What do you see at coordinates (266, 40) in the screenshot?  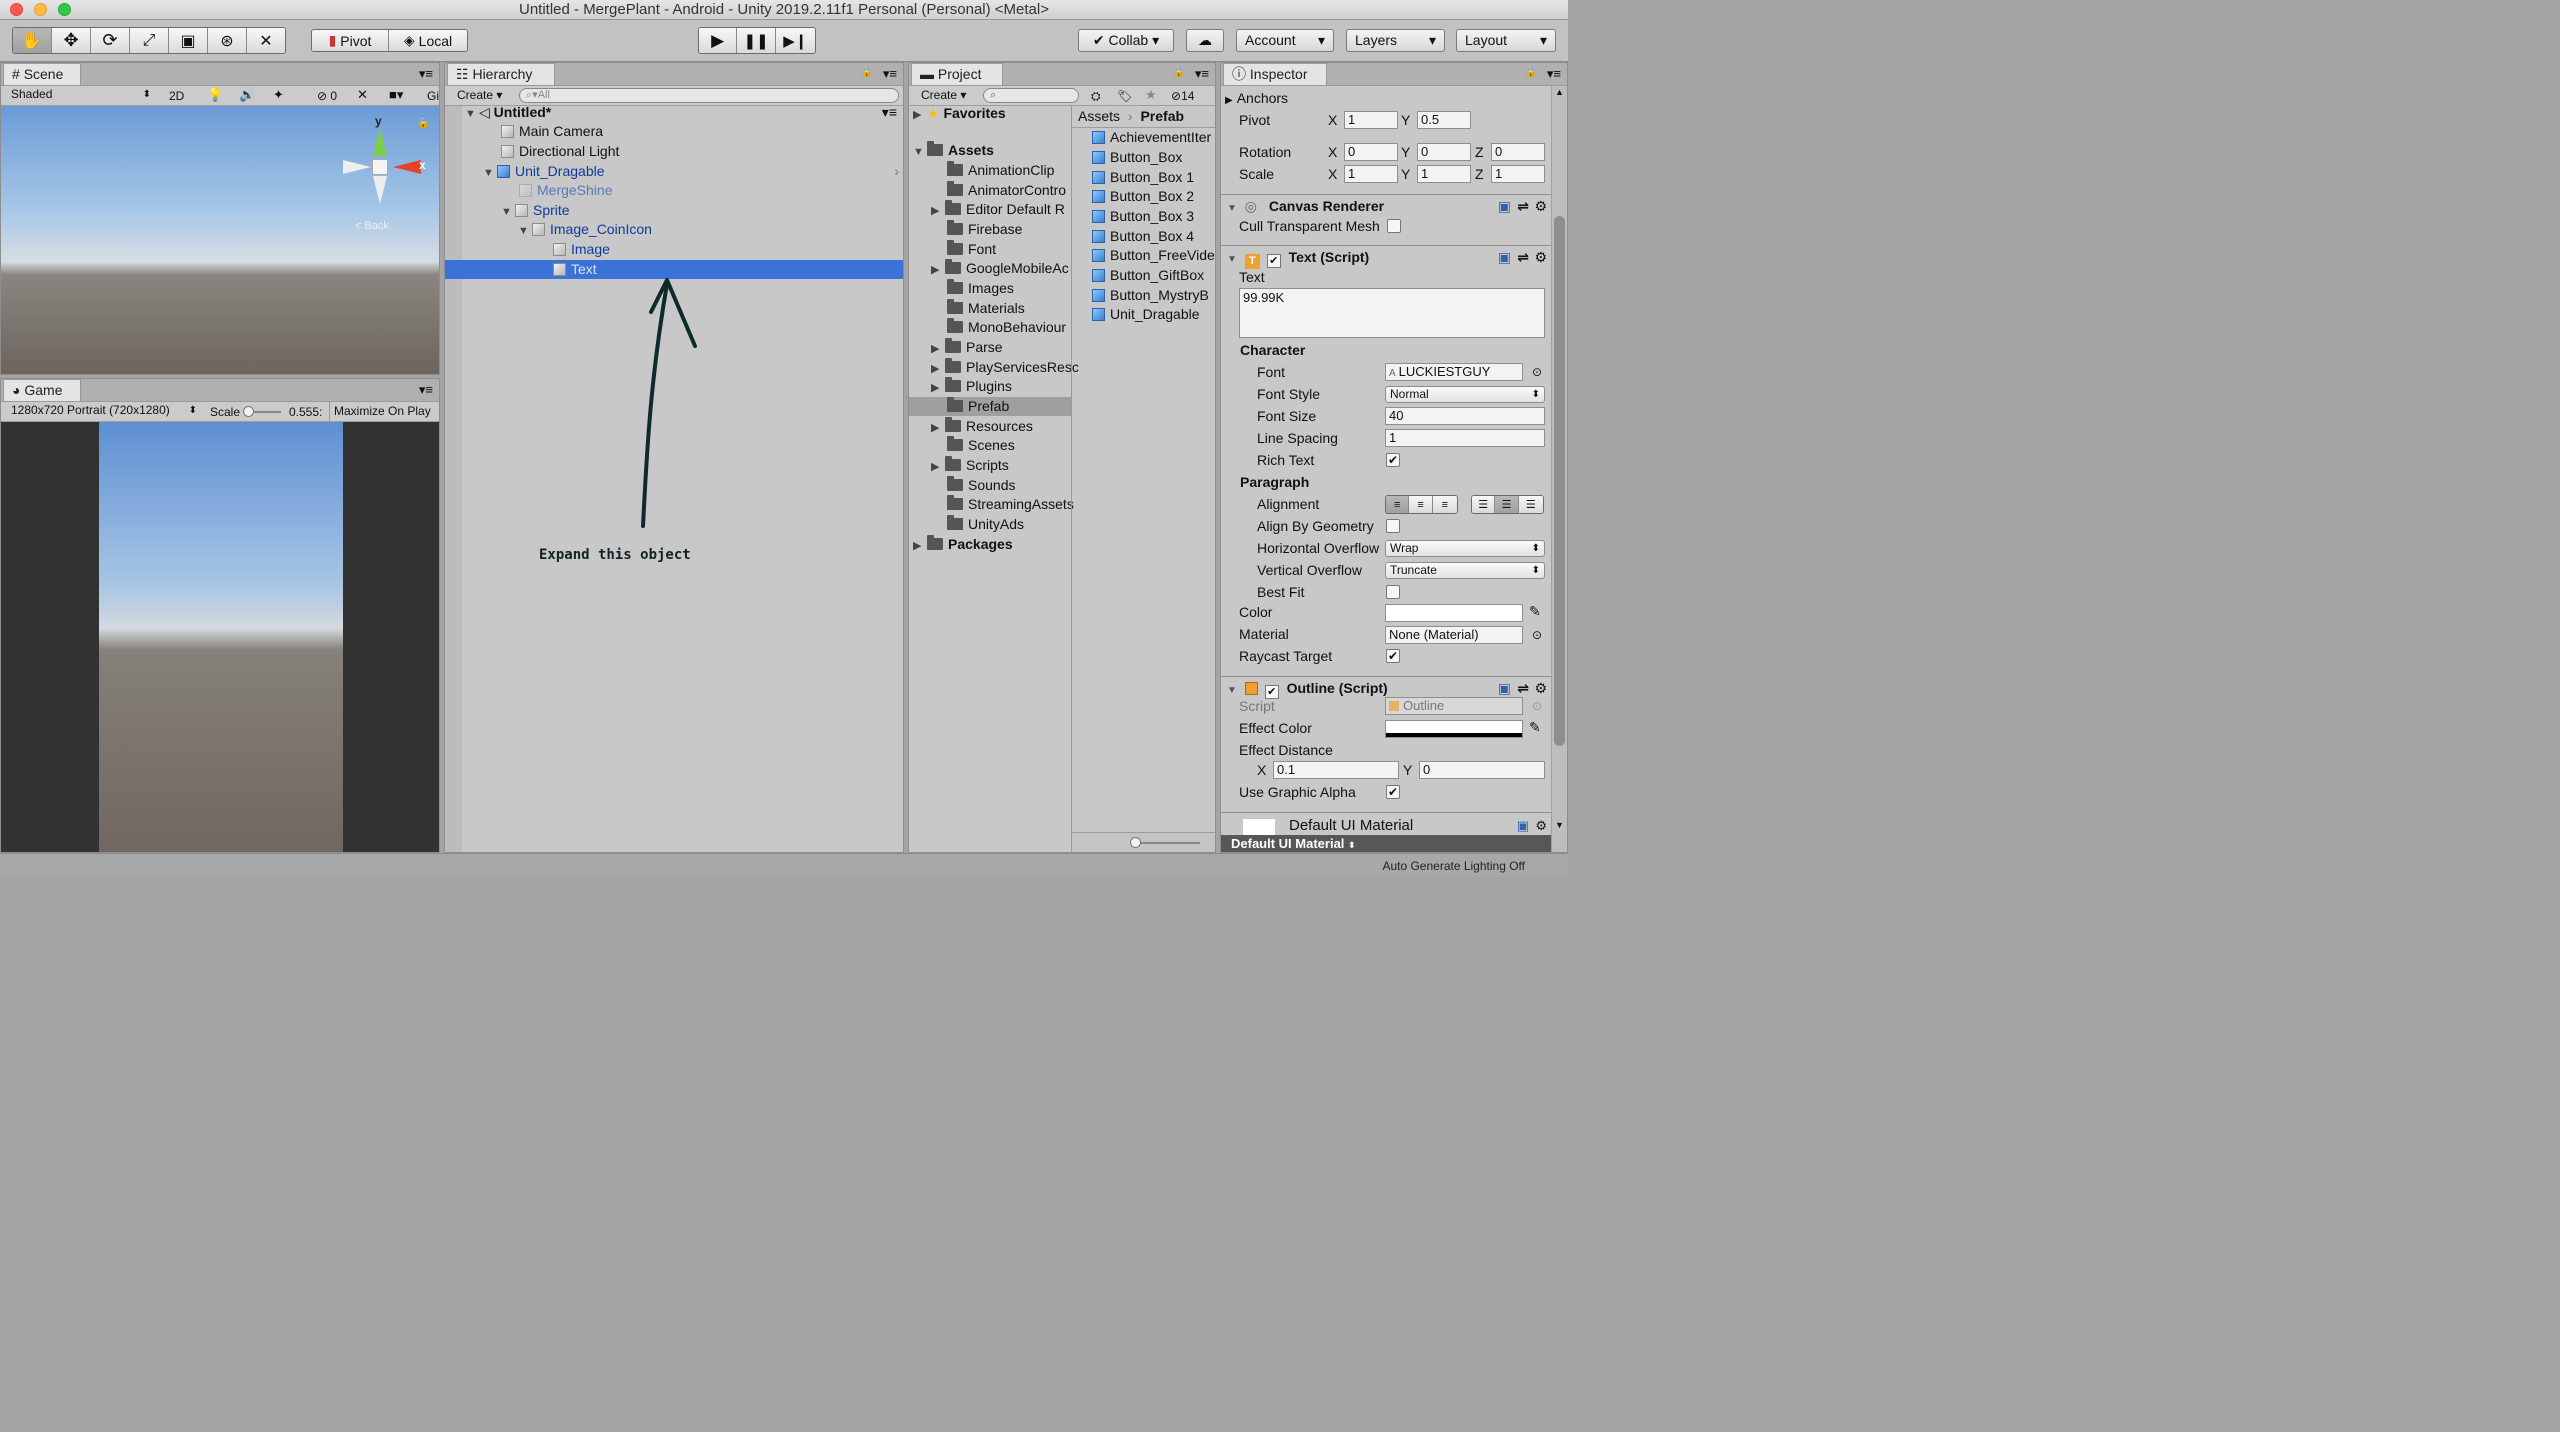 I see `custom-tool-button: ✕` at bounding box center [266, 40].